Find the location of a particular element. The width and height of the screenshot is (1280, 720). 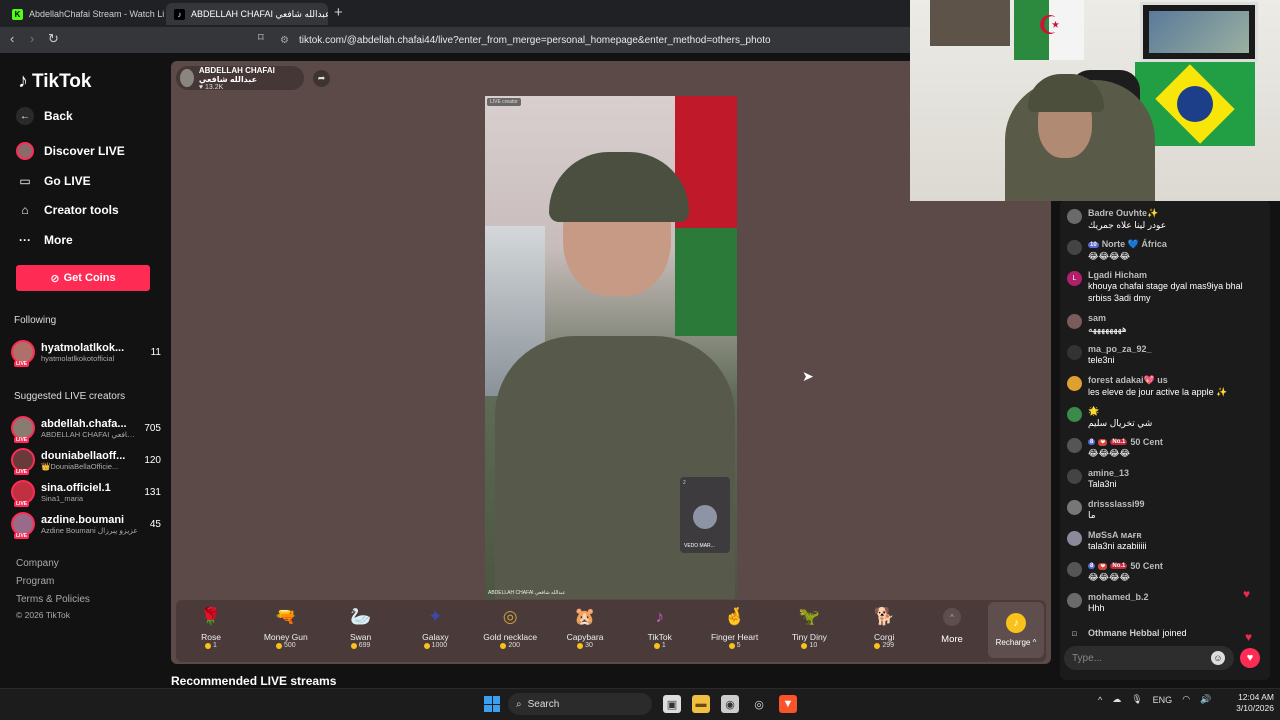

volume-icon: 🔊 is located at coordinates (1205, 699).